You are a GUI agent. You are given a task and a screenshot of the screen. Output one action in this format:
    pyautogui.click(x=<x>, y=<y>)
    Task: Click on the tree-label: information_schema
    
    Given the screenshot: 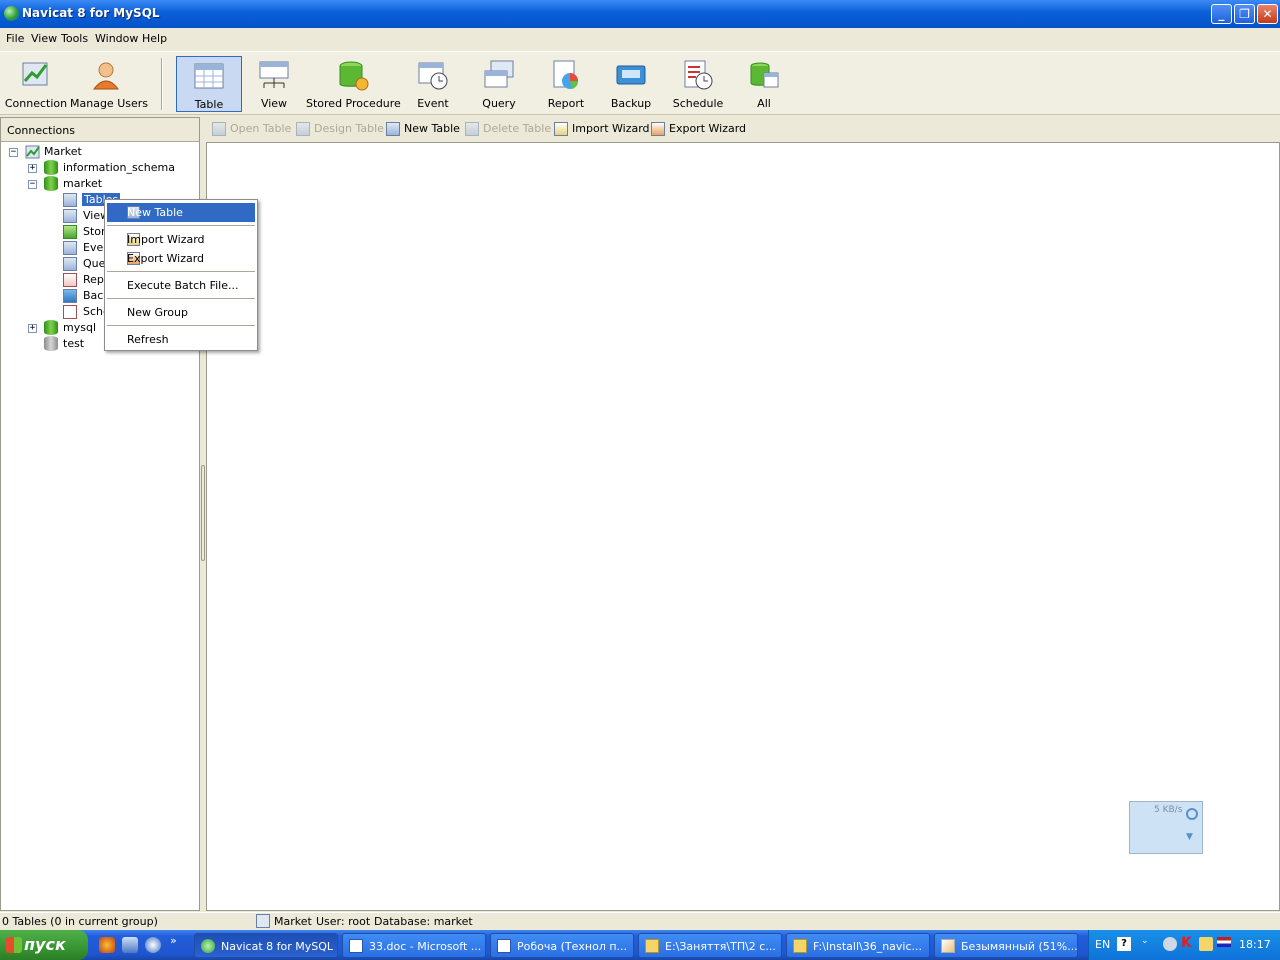 What is the action you would take?
    pyautogui.click(x=119, y=167)
    